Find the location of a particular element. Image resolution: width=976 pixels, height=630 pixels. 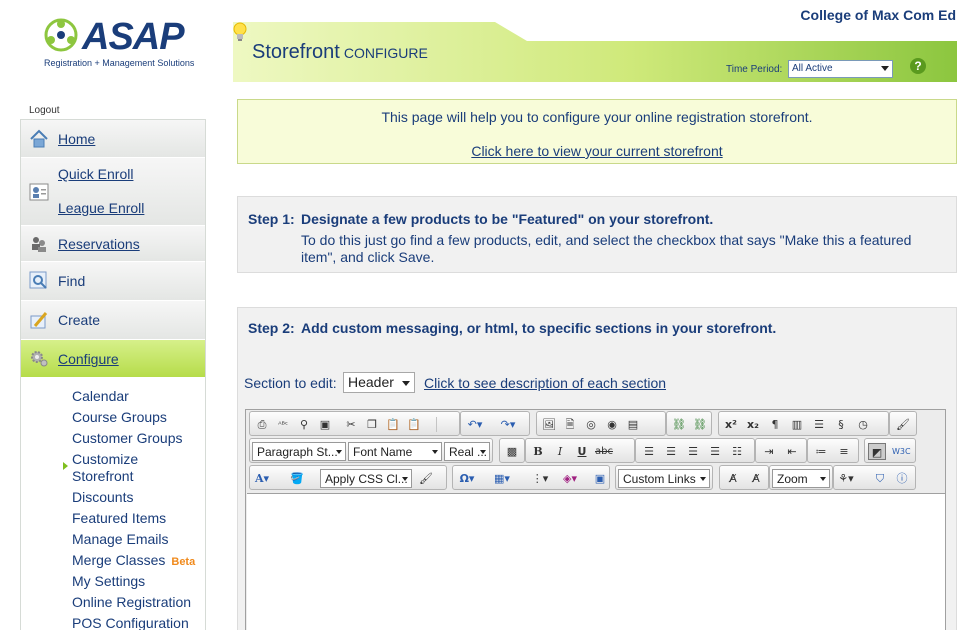

underline-icon: U is located at coordinates (582, 451).